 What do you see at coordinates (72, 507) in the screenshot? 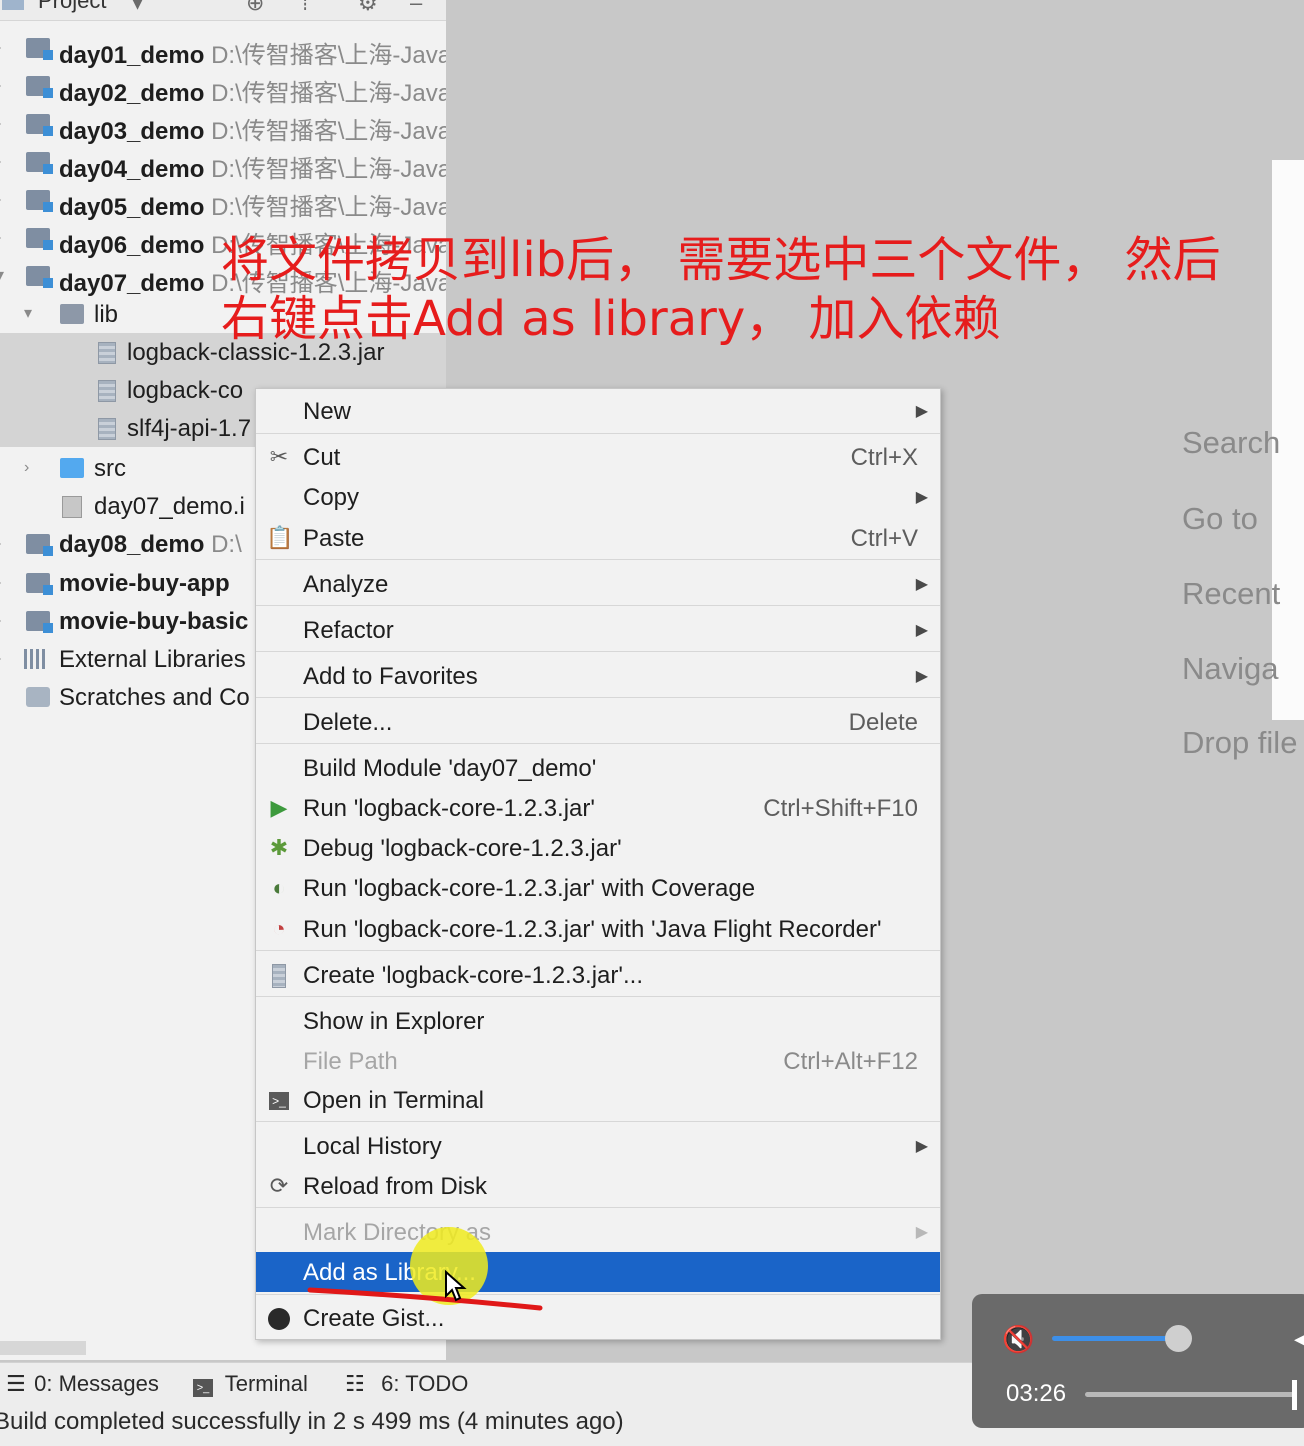
I see `iml-file-icon` at bounding box center [72, 507].